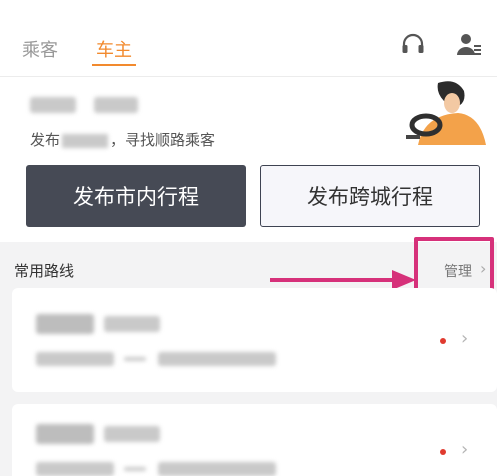 This screenshot has height=476, width=497. I want to click on active-tab-indicator, so click(114, 65).